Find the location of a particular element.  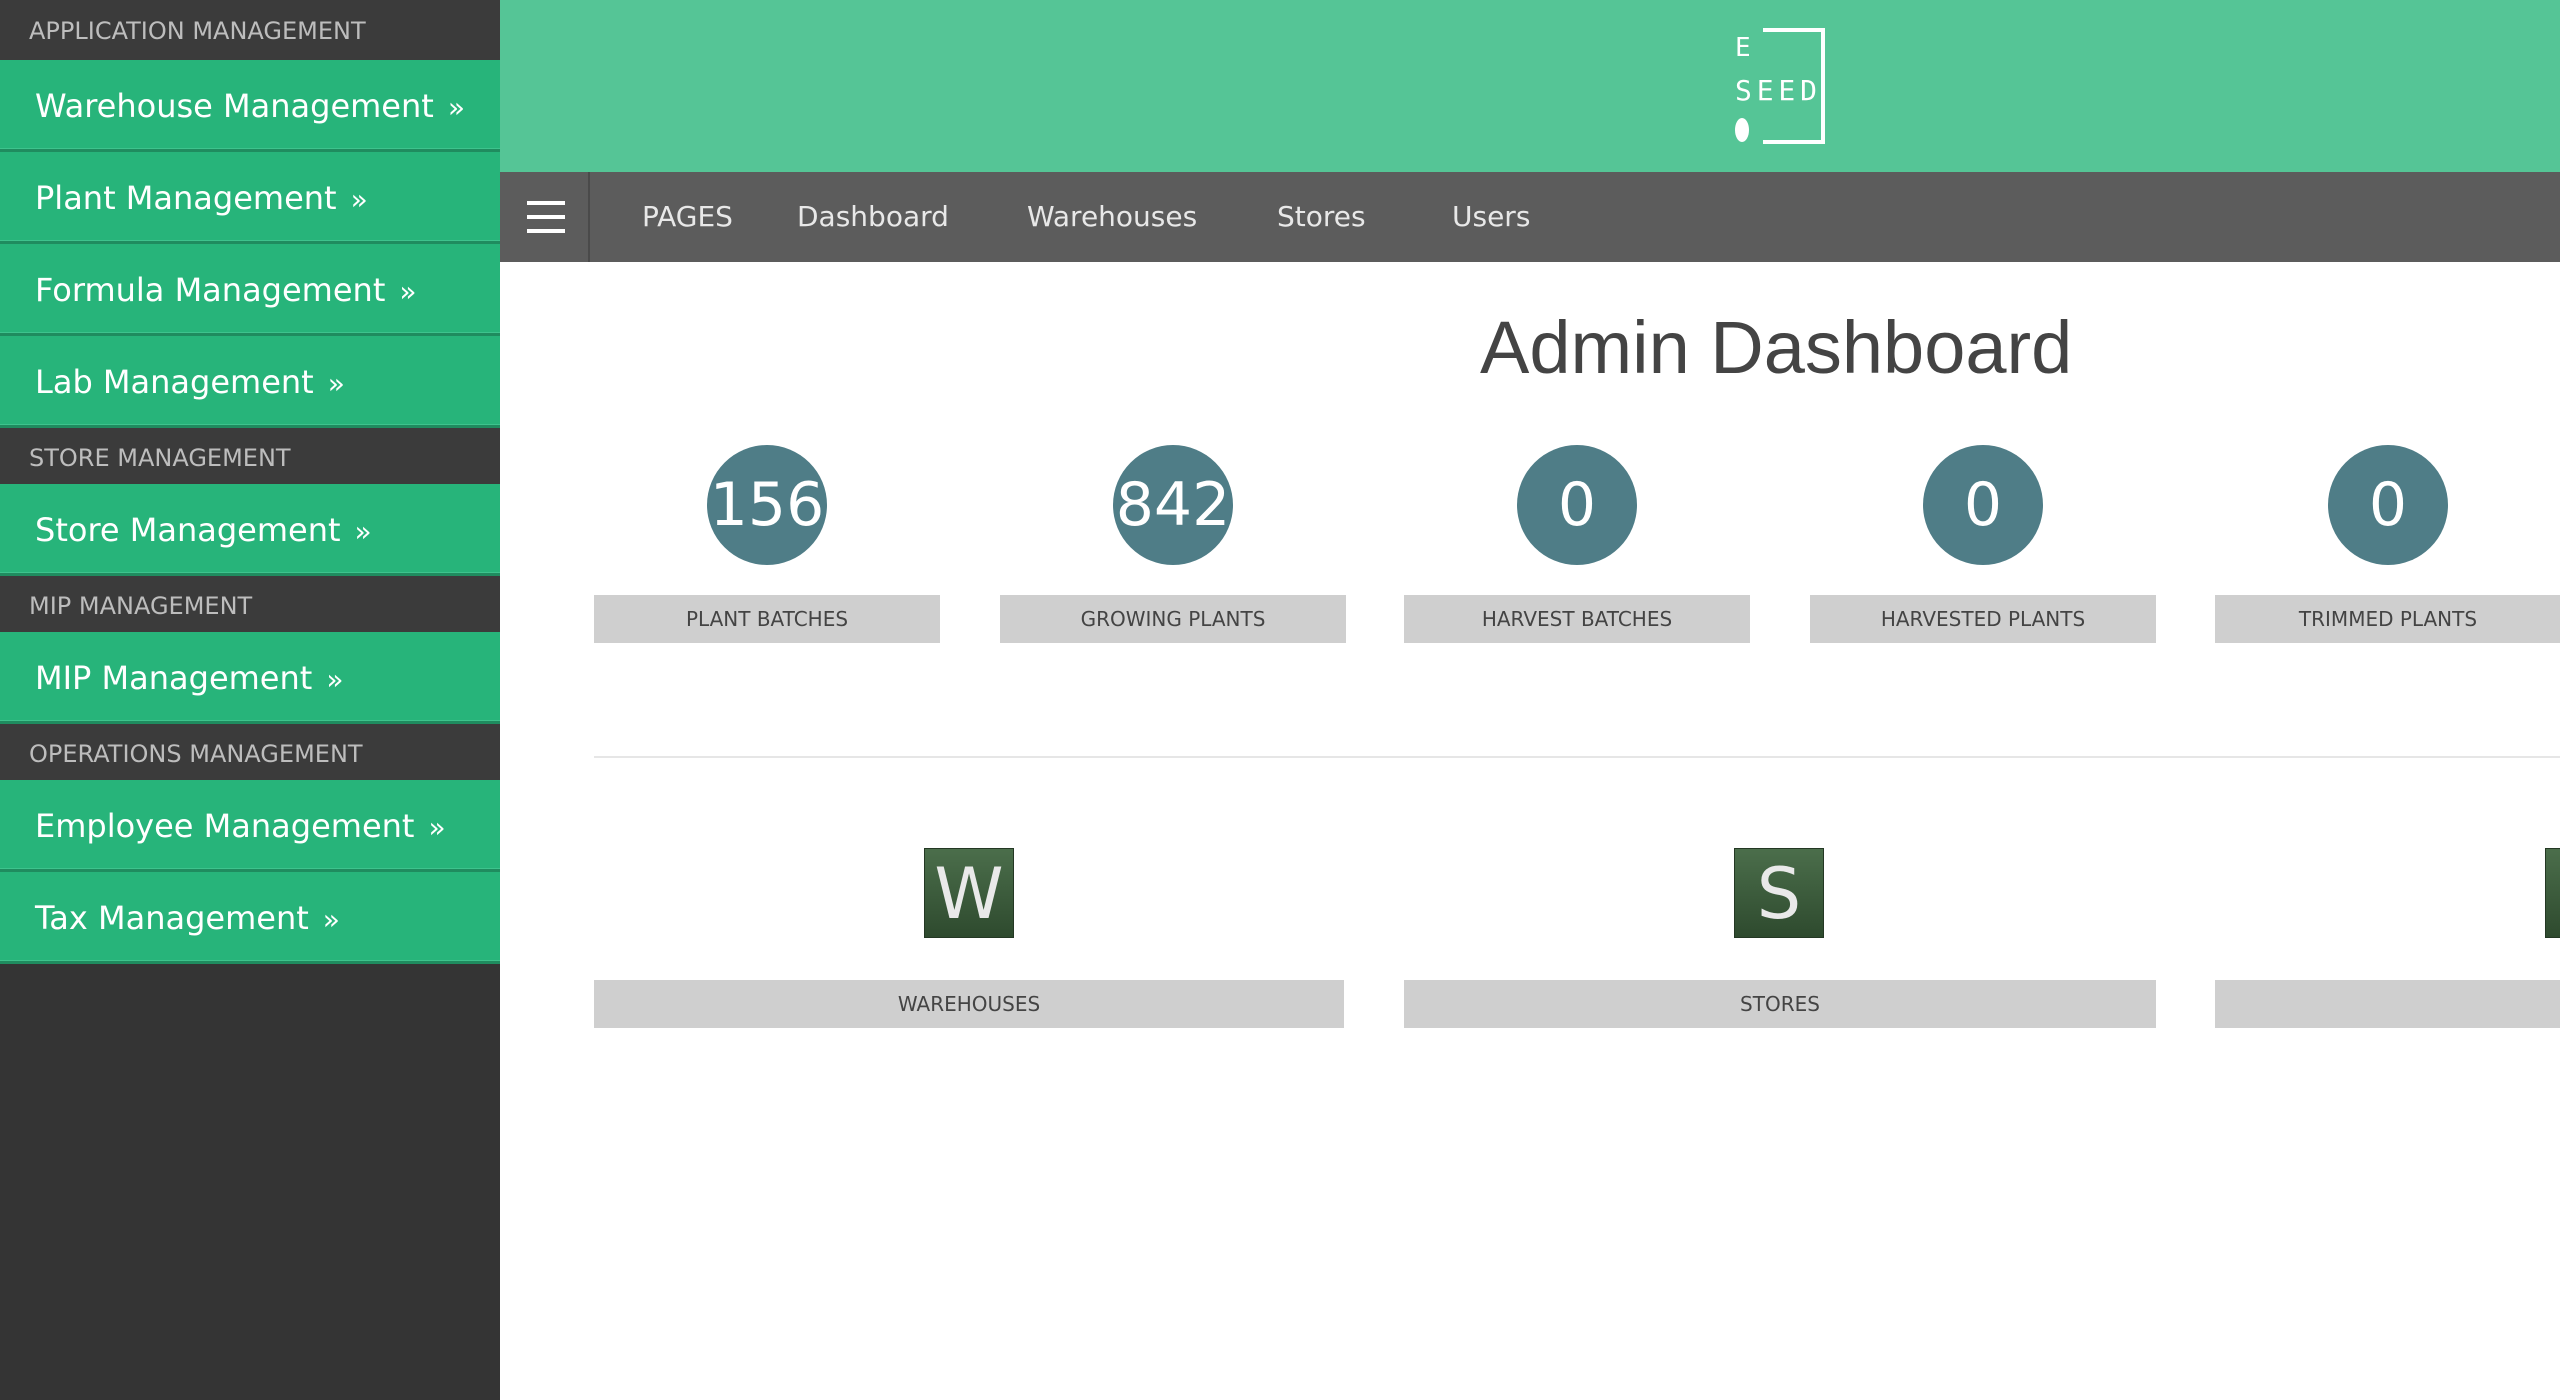

page-title: Admin Dashboard is located at coordinates (1776, 347).